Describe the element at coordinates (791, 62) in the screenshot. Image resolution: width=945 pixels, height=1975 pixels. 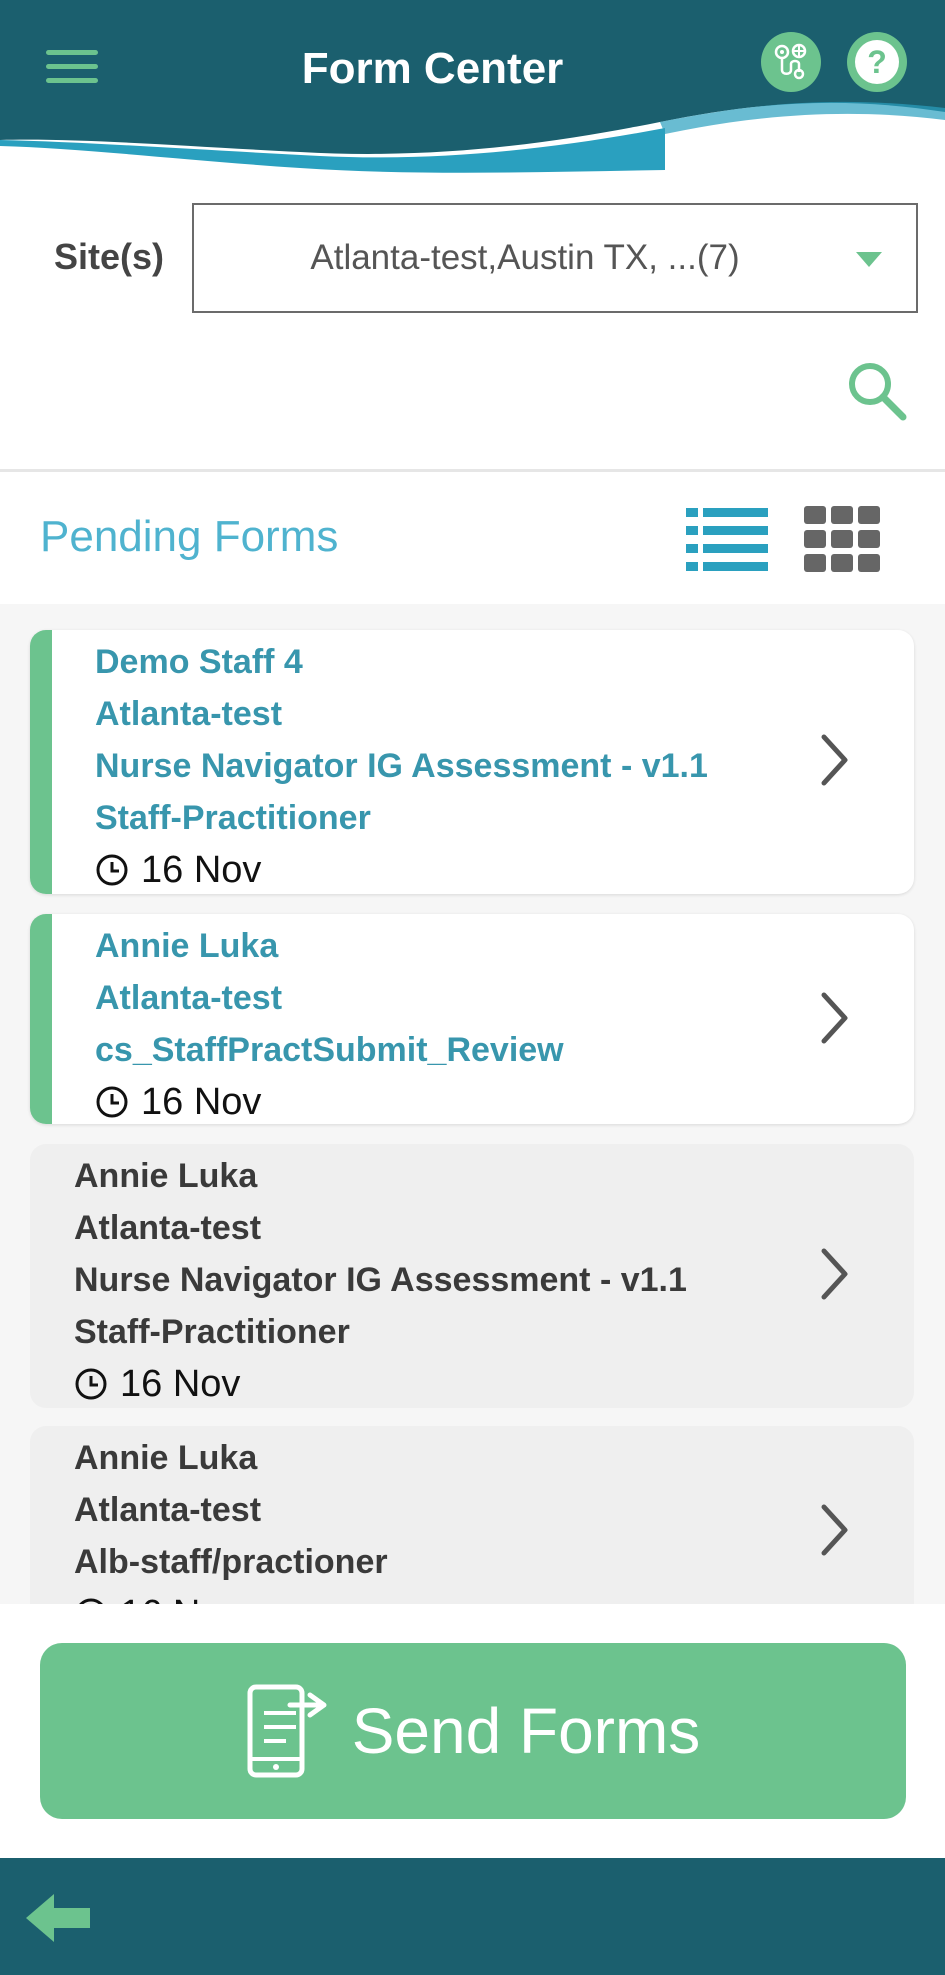
I see `map-location-icon` at that location.